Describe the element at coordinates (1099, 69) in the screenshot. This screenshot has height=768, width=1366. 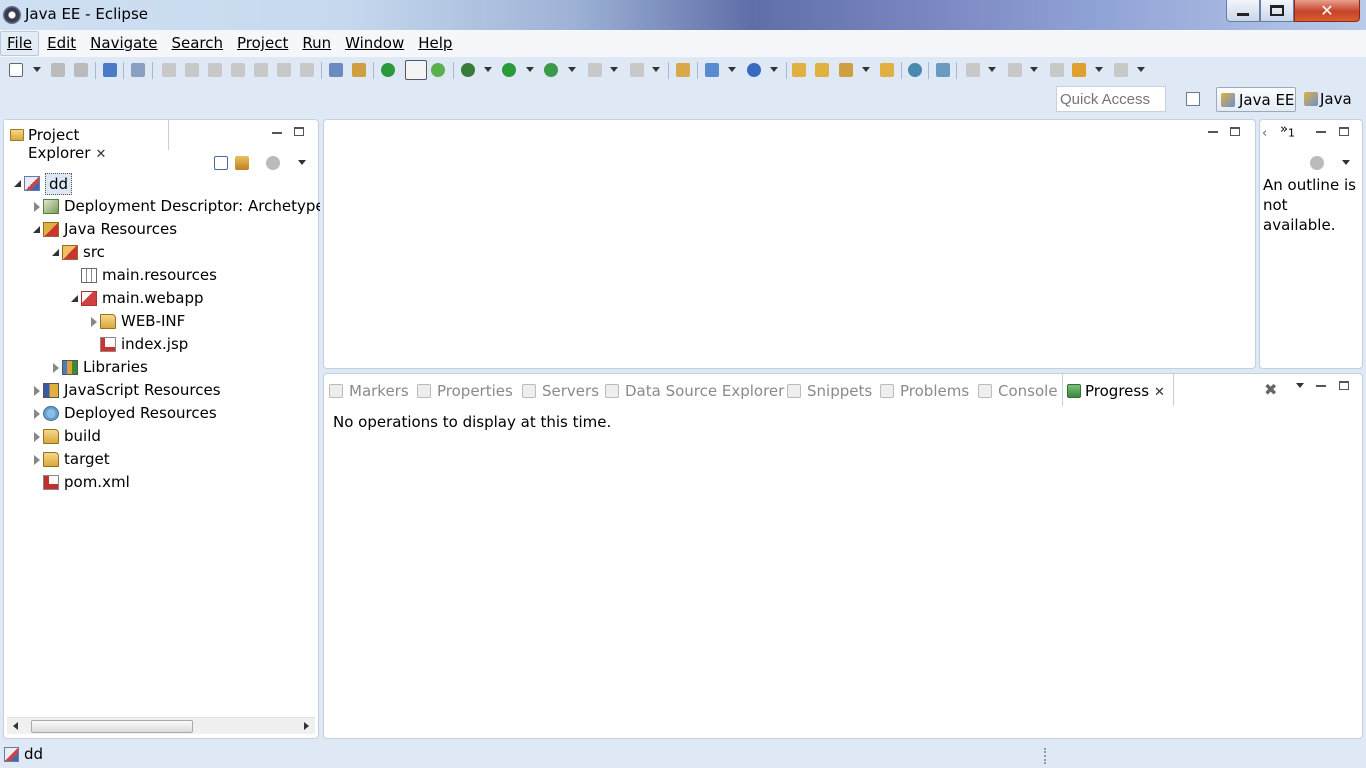
I see `back-dropdown-icon` at that location.